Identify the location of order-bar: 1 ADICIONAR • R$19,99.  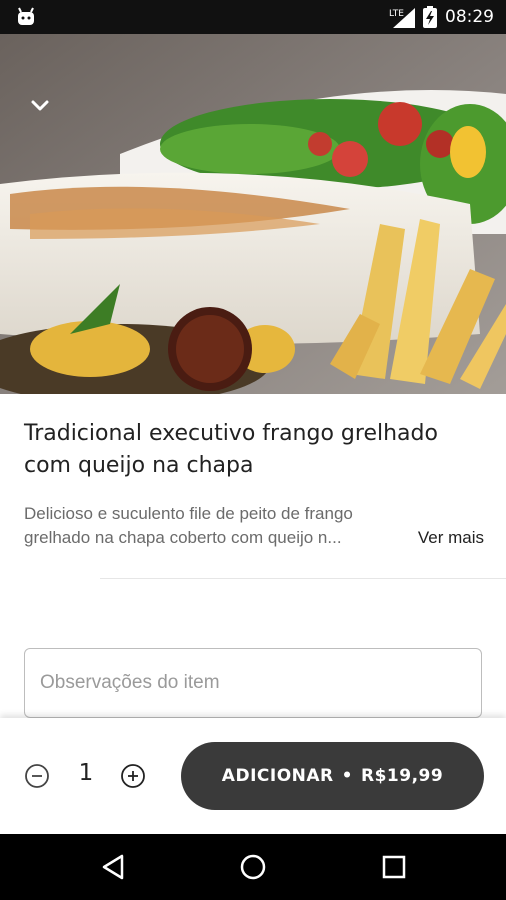
(253, 776).